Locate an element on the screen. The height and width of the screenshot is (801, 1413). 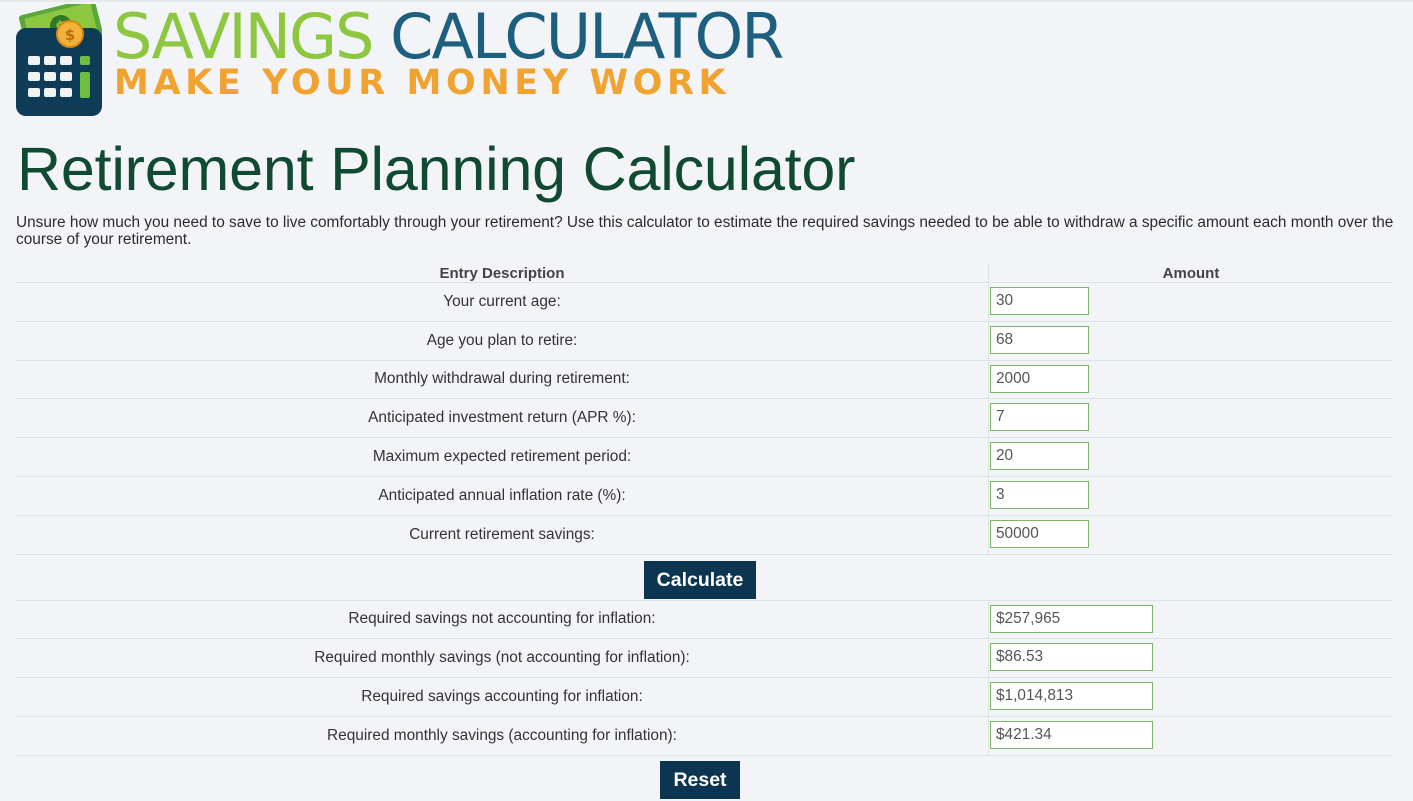
table-row: Your current age: 30 is located at coordinates (704, 302).